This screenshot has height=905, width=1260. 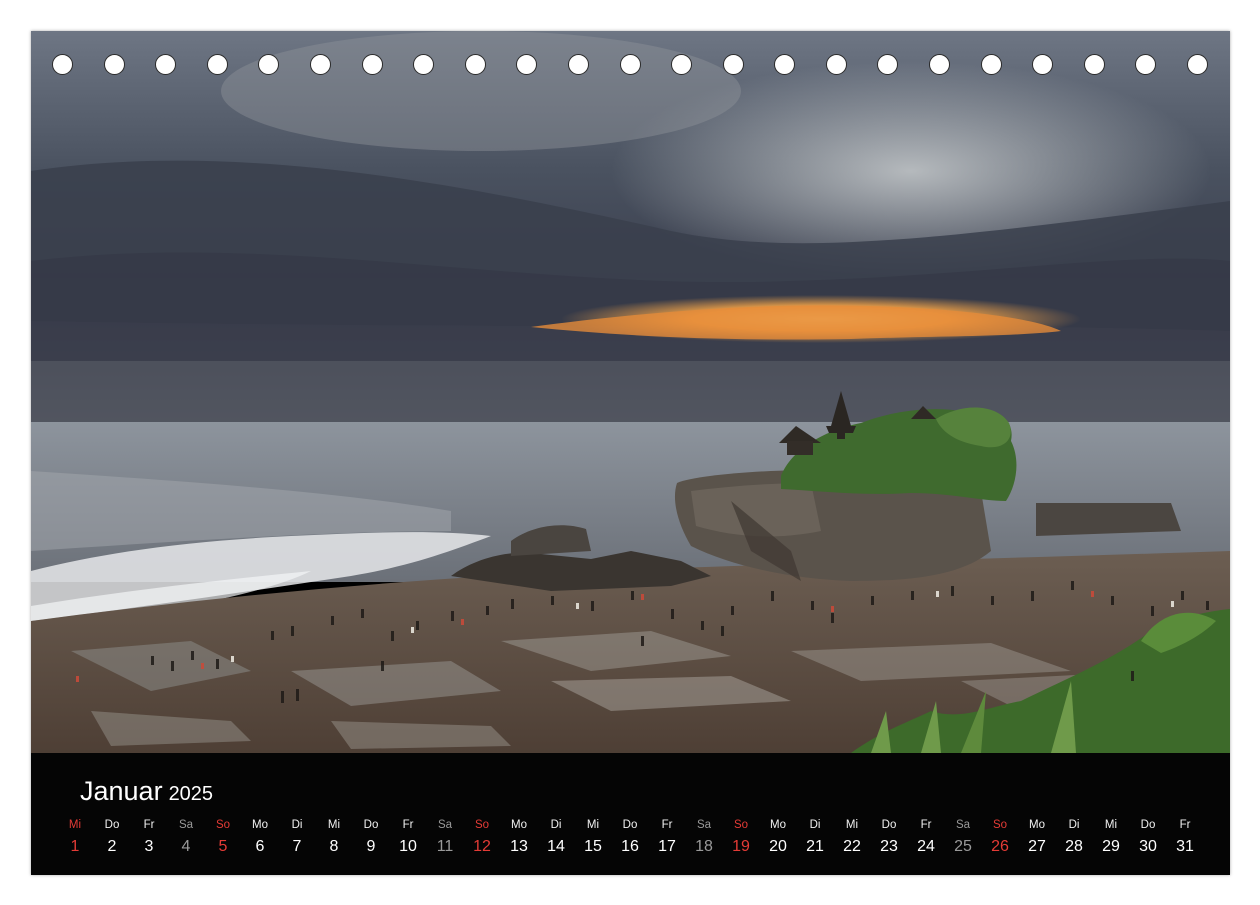 I want to click on day-number: 28, so click(x=1074, y=846).